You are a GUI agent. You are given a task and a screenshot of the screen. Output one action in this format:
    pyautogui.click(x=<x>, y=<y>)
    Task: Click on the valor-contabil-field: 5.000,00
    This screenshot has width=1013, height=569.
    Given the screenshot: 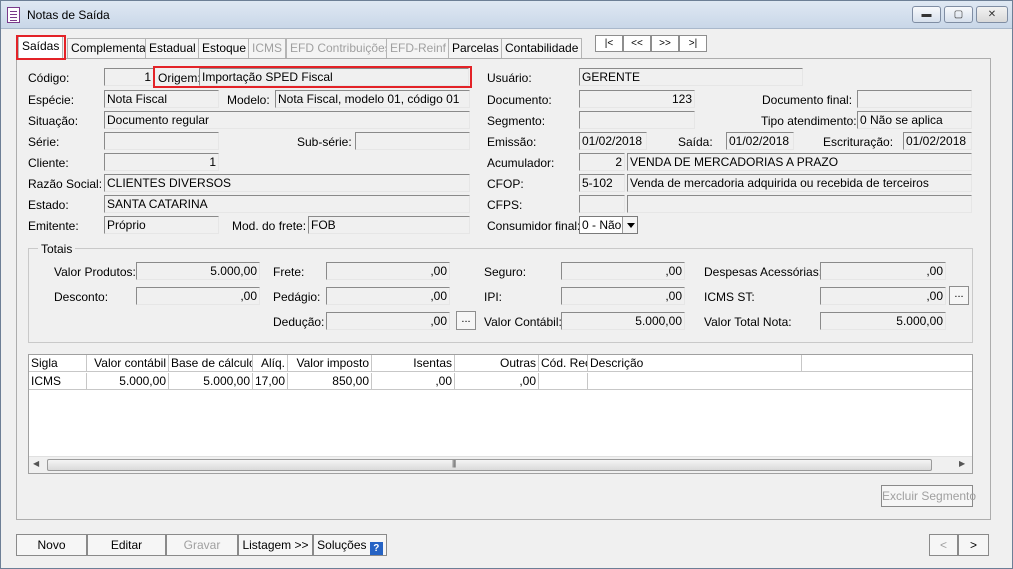 What is the action you would take?
    pyautogui.click(x=623, y=321)
    